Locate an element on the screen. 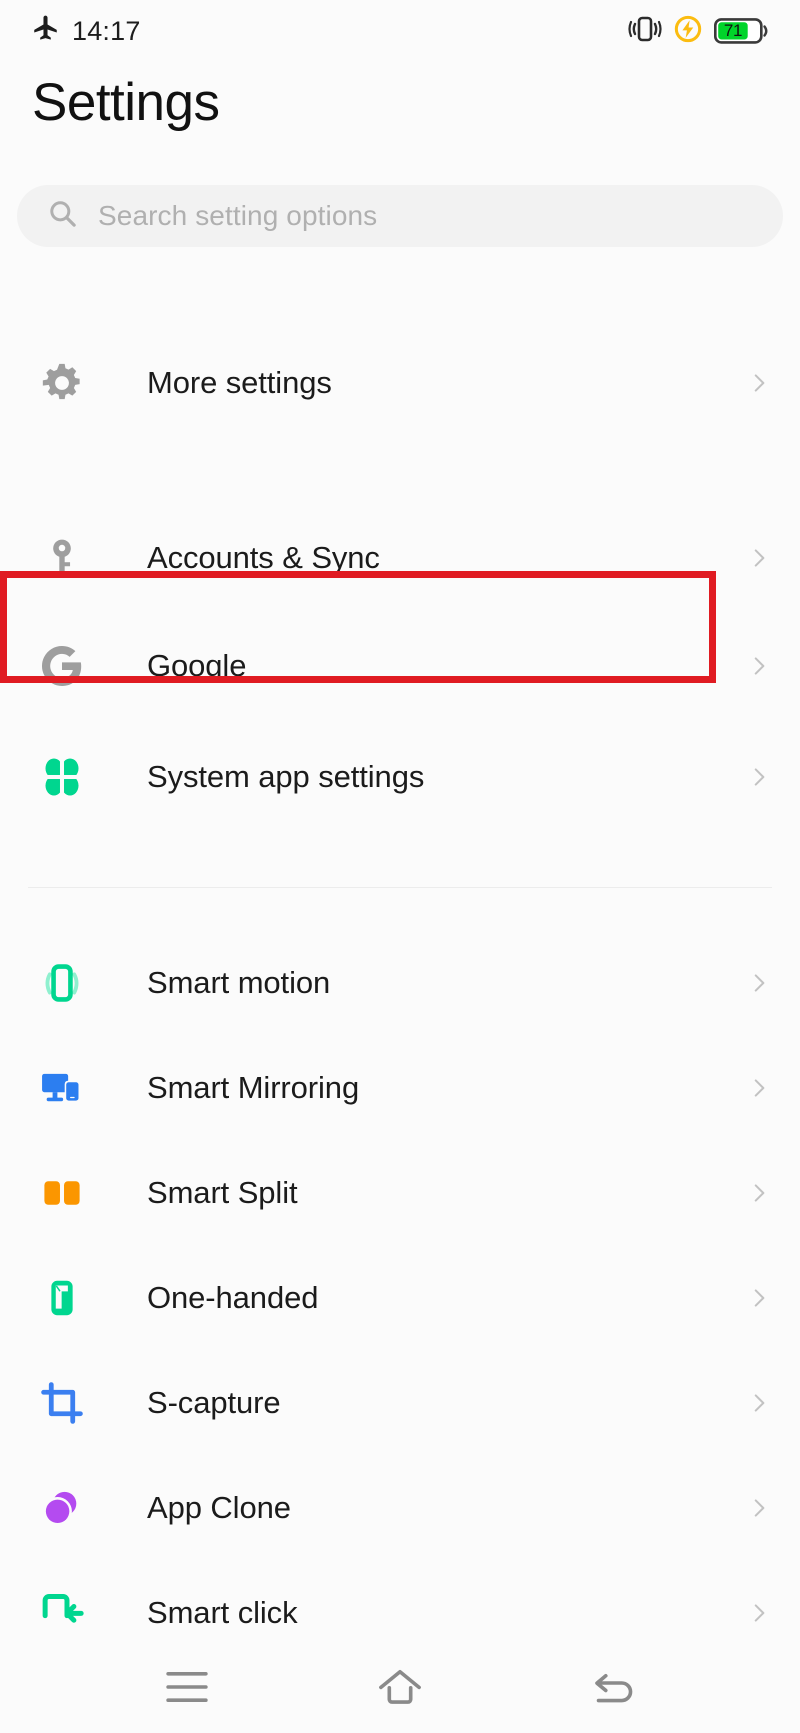  status-bar-right: 71 is located at coordinates (699, 31).